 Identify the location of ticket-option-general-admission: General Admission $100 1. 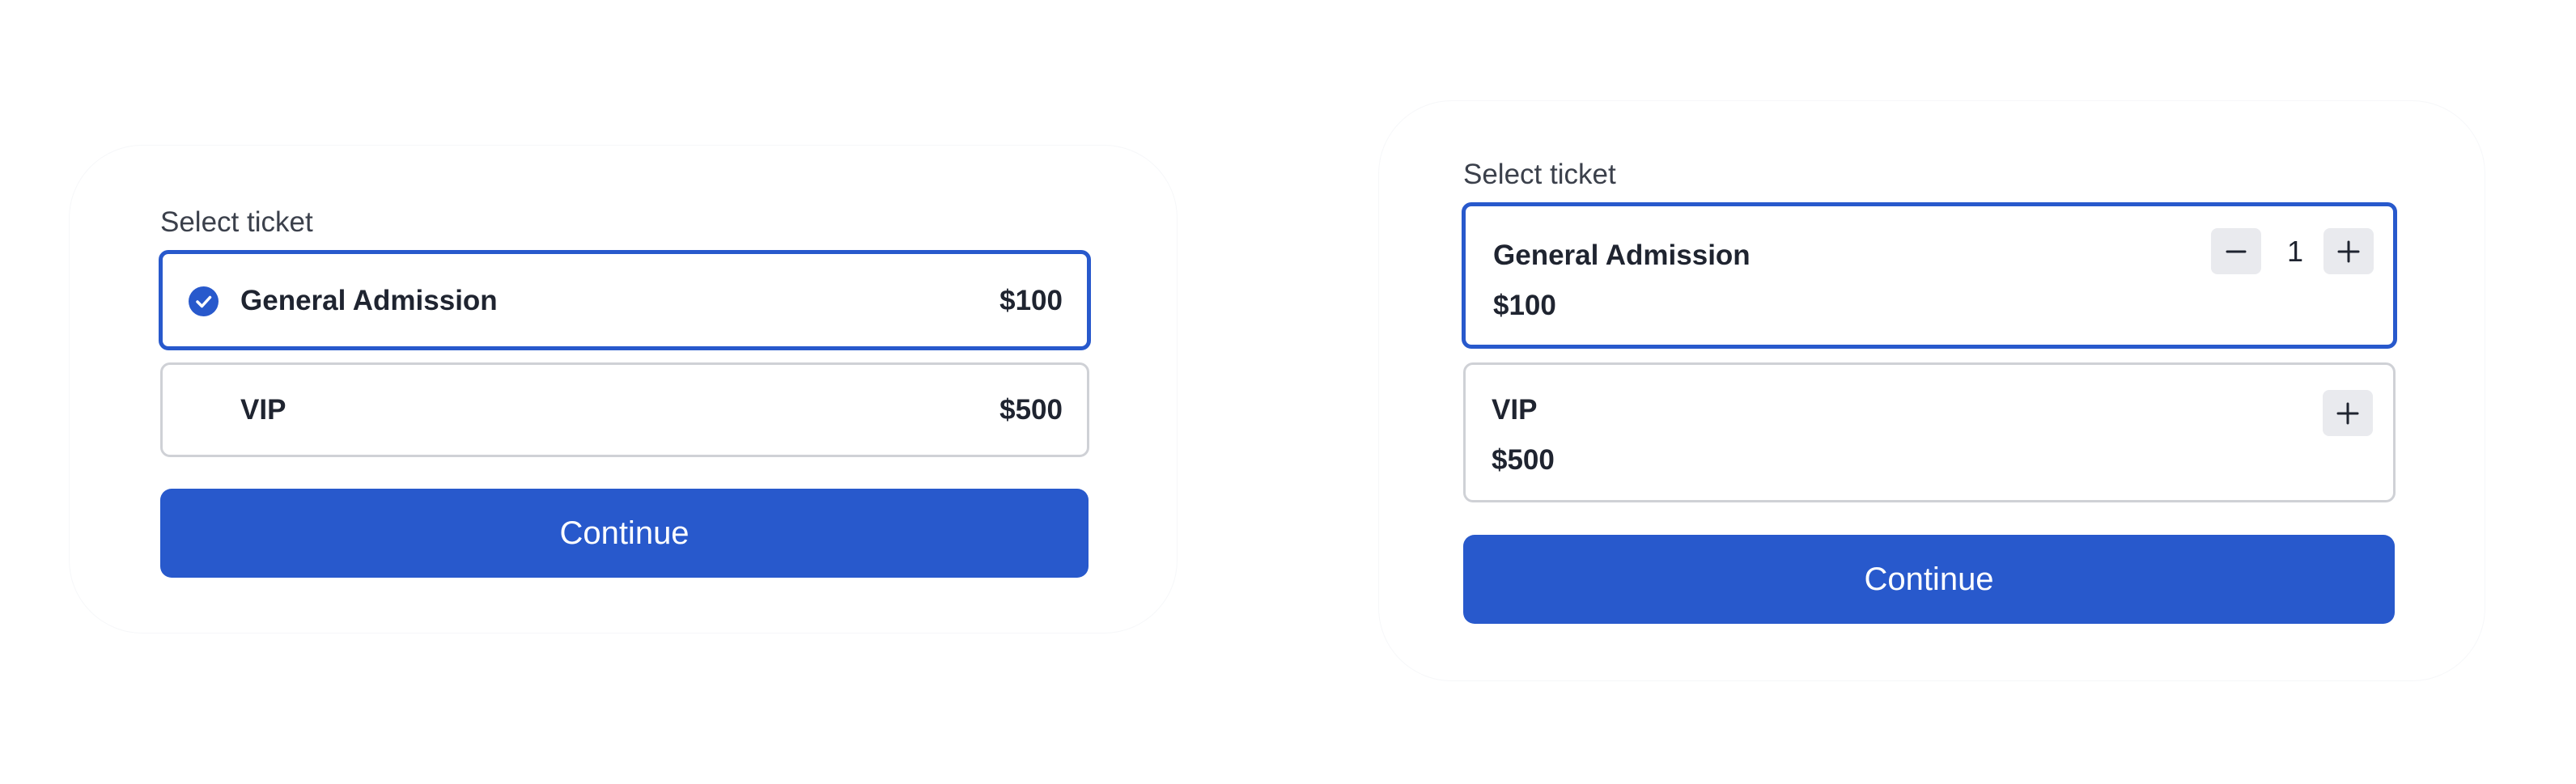
(1929, 276).